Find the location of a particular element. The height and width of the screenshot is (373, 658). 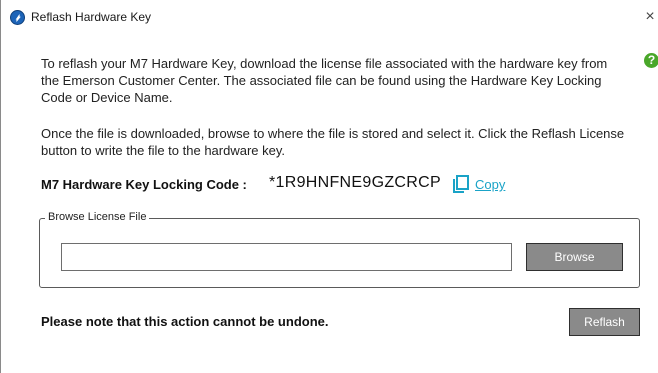

emerson-logo-icon is located at coordinates (17, 17).